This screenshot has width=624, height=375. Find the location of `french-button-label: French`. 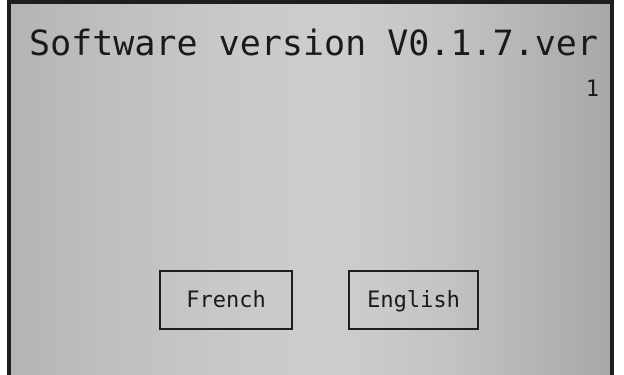

french-button-label: French is located at coordinates (226, 300).